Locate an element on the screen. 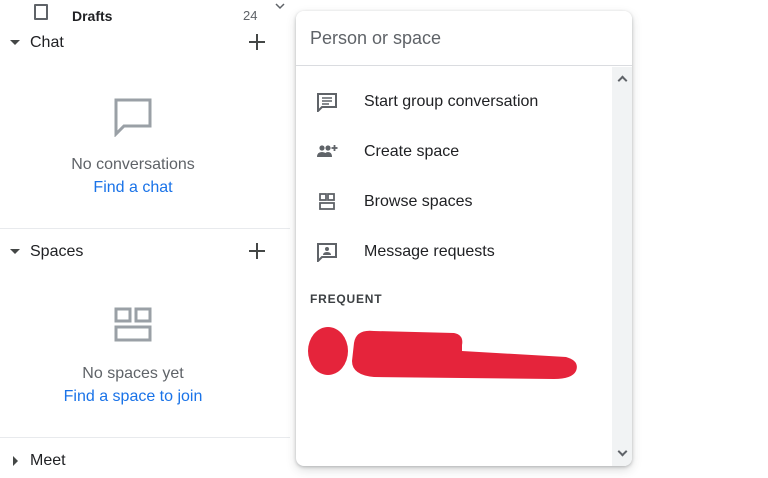  group-add-icon is located at coordinates (327, 151).